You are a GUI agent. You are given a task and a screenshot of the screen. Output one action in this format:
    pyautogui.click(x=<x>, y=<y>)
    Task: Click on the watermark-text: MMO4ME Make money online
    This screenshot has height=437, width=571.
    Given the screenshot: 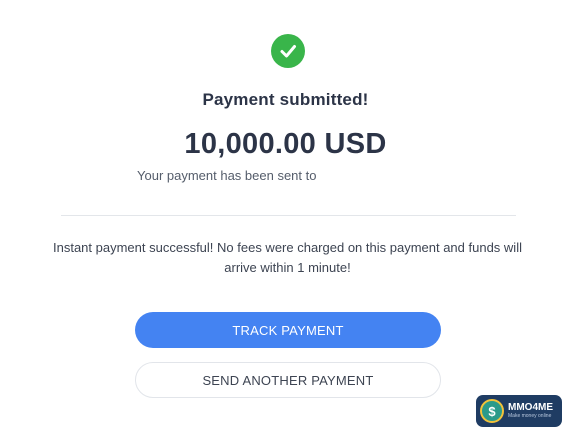 What is the action you would take?
    pyautogui.click(x=530, y=411)
    